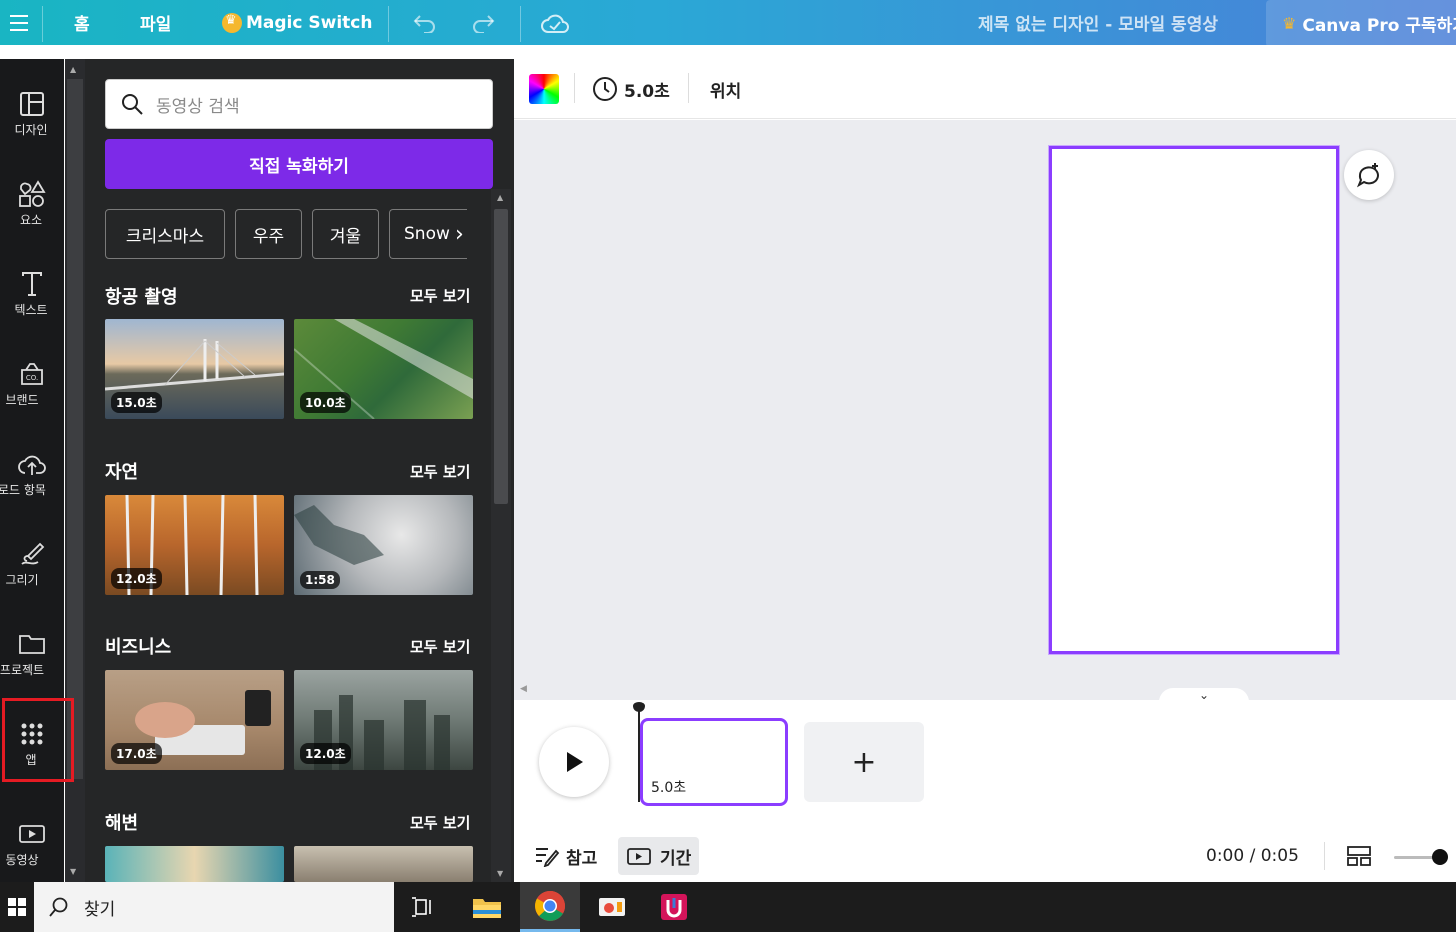 Image resolution: width=1456 pixels, height=932 pixels. Describe the element at coordinates (32, 839) in the screenshot. I see `rail-item-video: 동영상` at that location.